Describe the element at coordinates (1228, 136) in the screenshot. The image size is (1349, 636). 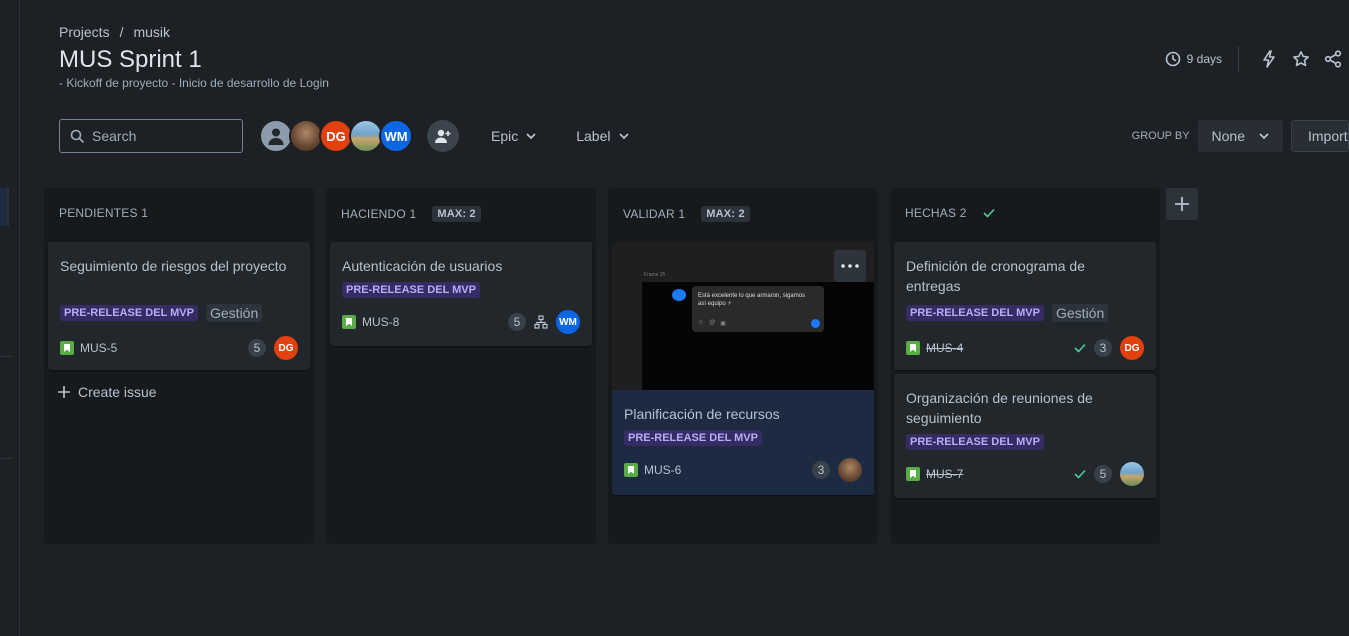
I see `group-by-value: None` at that location.